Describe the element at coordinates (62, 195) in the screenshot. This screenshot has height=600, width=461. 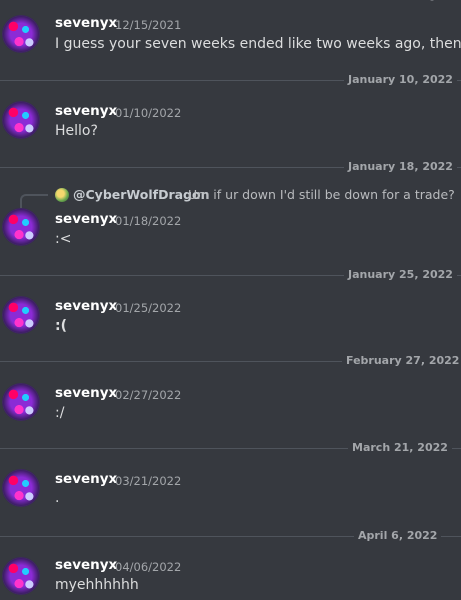
I see `reply-avatar-icon` at that location.